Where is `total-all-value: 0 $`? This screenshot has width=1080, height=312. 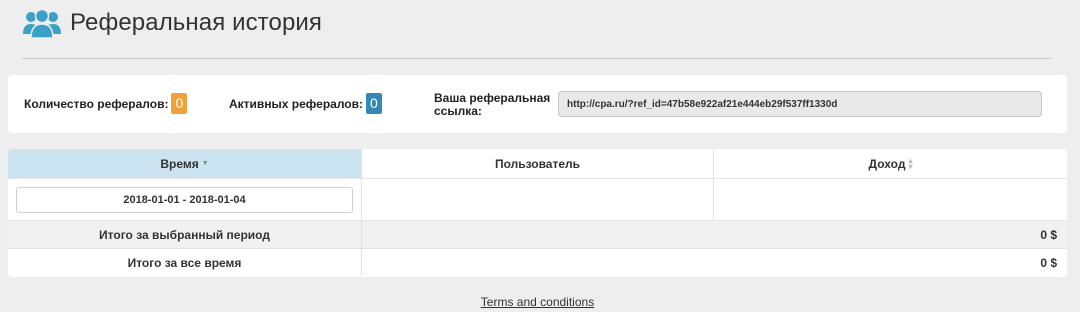
total-all-value: 0 $ is located at coordinates (1048, 263).